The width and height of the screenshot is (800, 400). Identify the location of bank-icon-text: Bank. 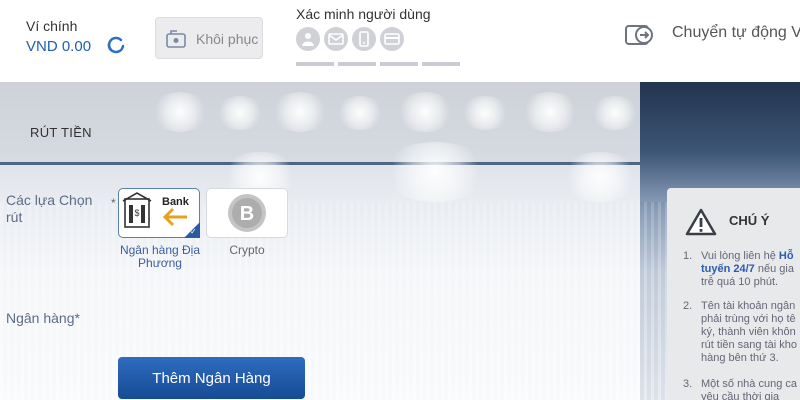
(175, 202).